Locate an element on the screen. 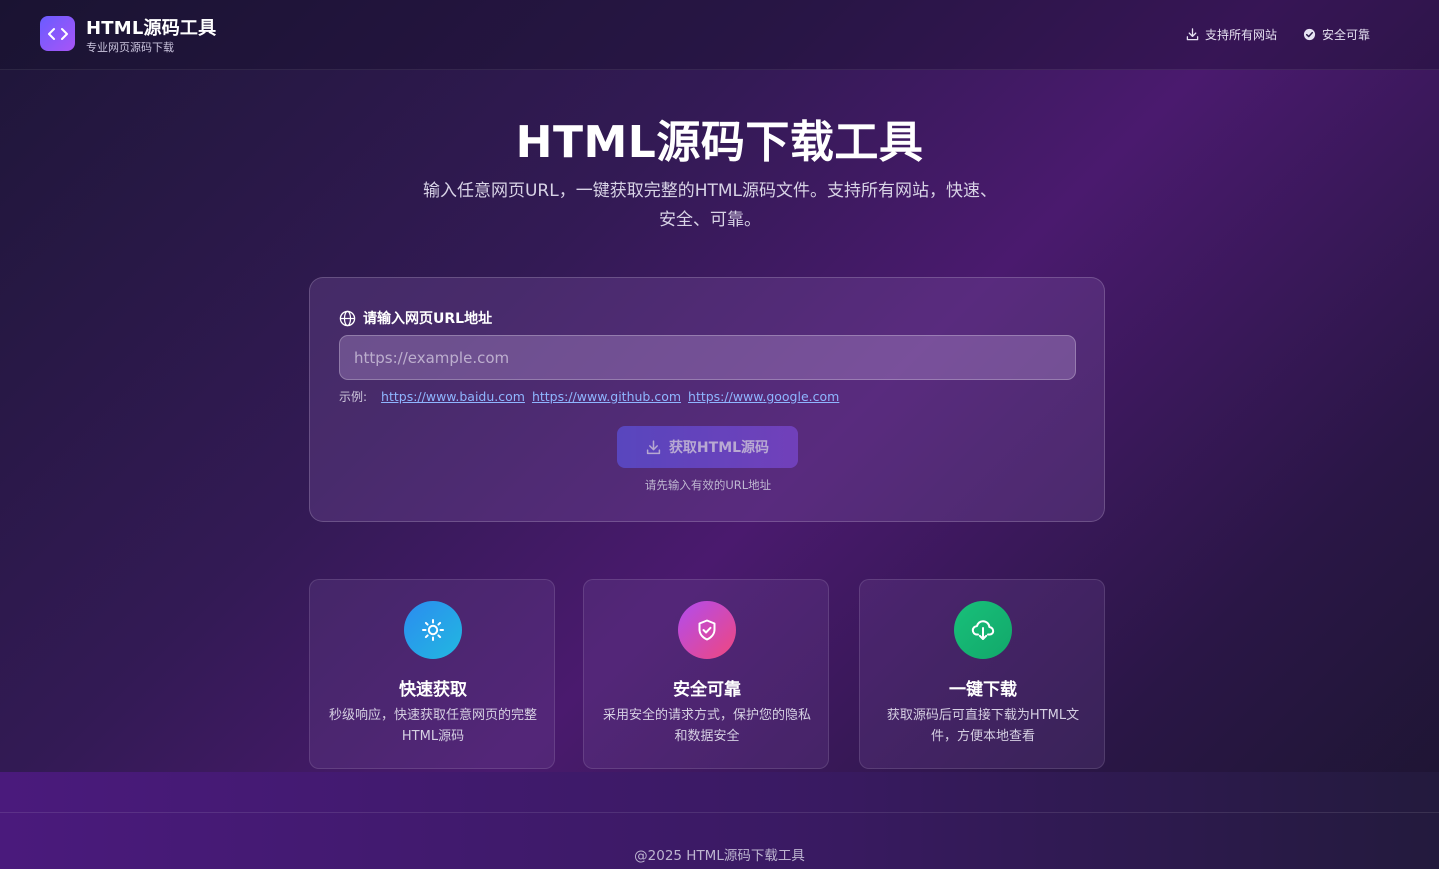 This screenshot has width=1439, height=869. fetch-html-button-label: 获取HTML源码 is located at coordinates (719, 448).